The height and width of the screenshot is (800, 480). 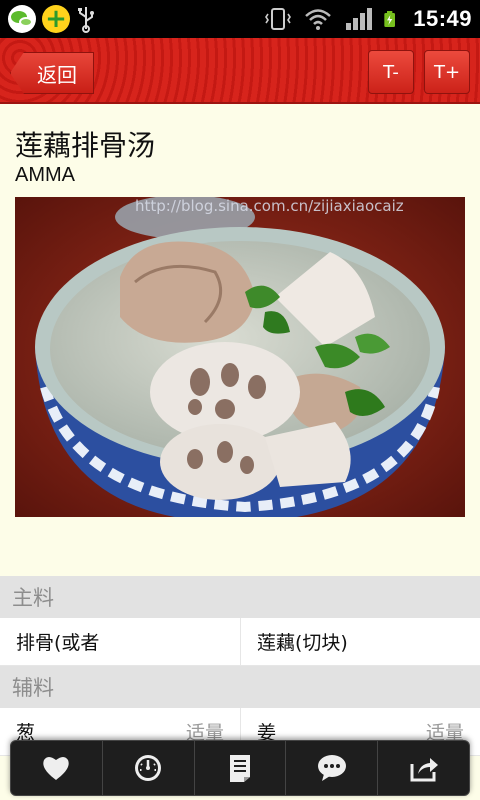 I want to click on main-ingredients-header: 主料, so click(x=240, y=597).